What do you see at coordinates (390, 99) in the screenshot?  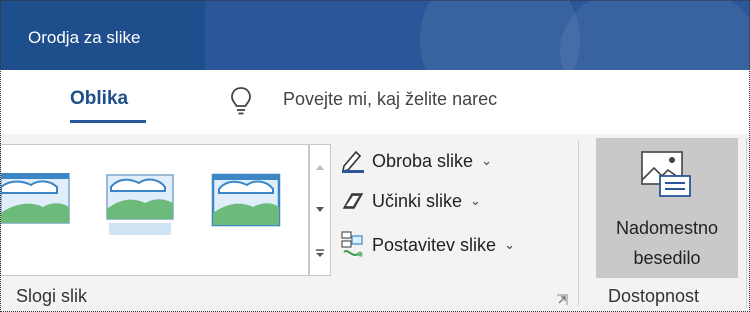 I see `tell-me-search-input: Povejte mi, kaj želite narec` at bounding box center [390, 99].